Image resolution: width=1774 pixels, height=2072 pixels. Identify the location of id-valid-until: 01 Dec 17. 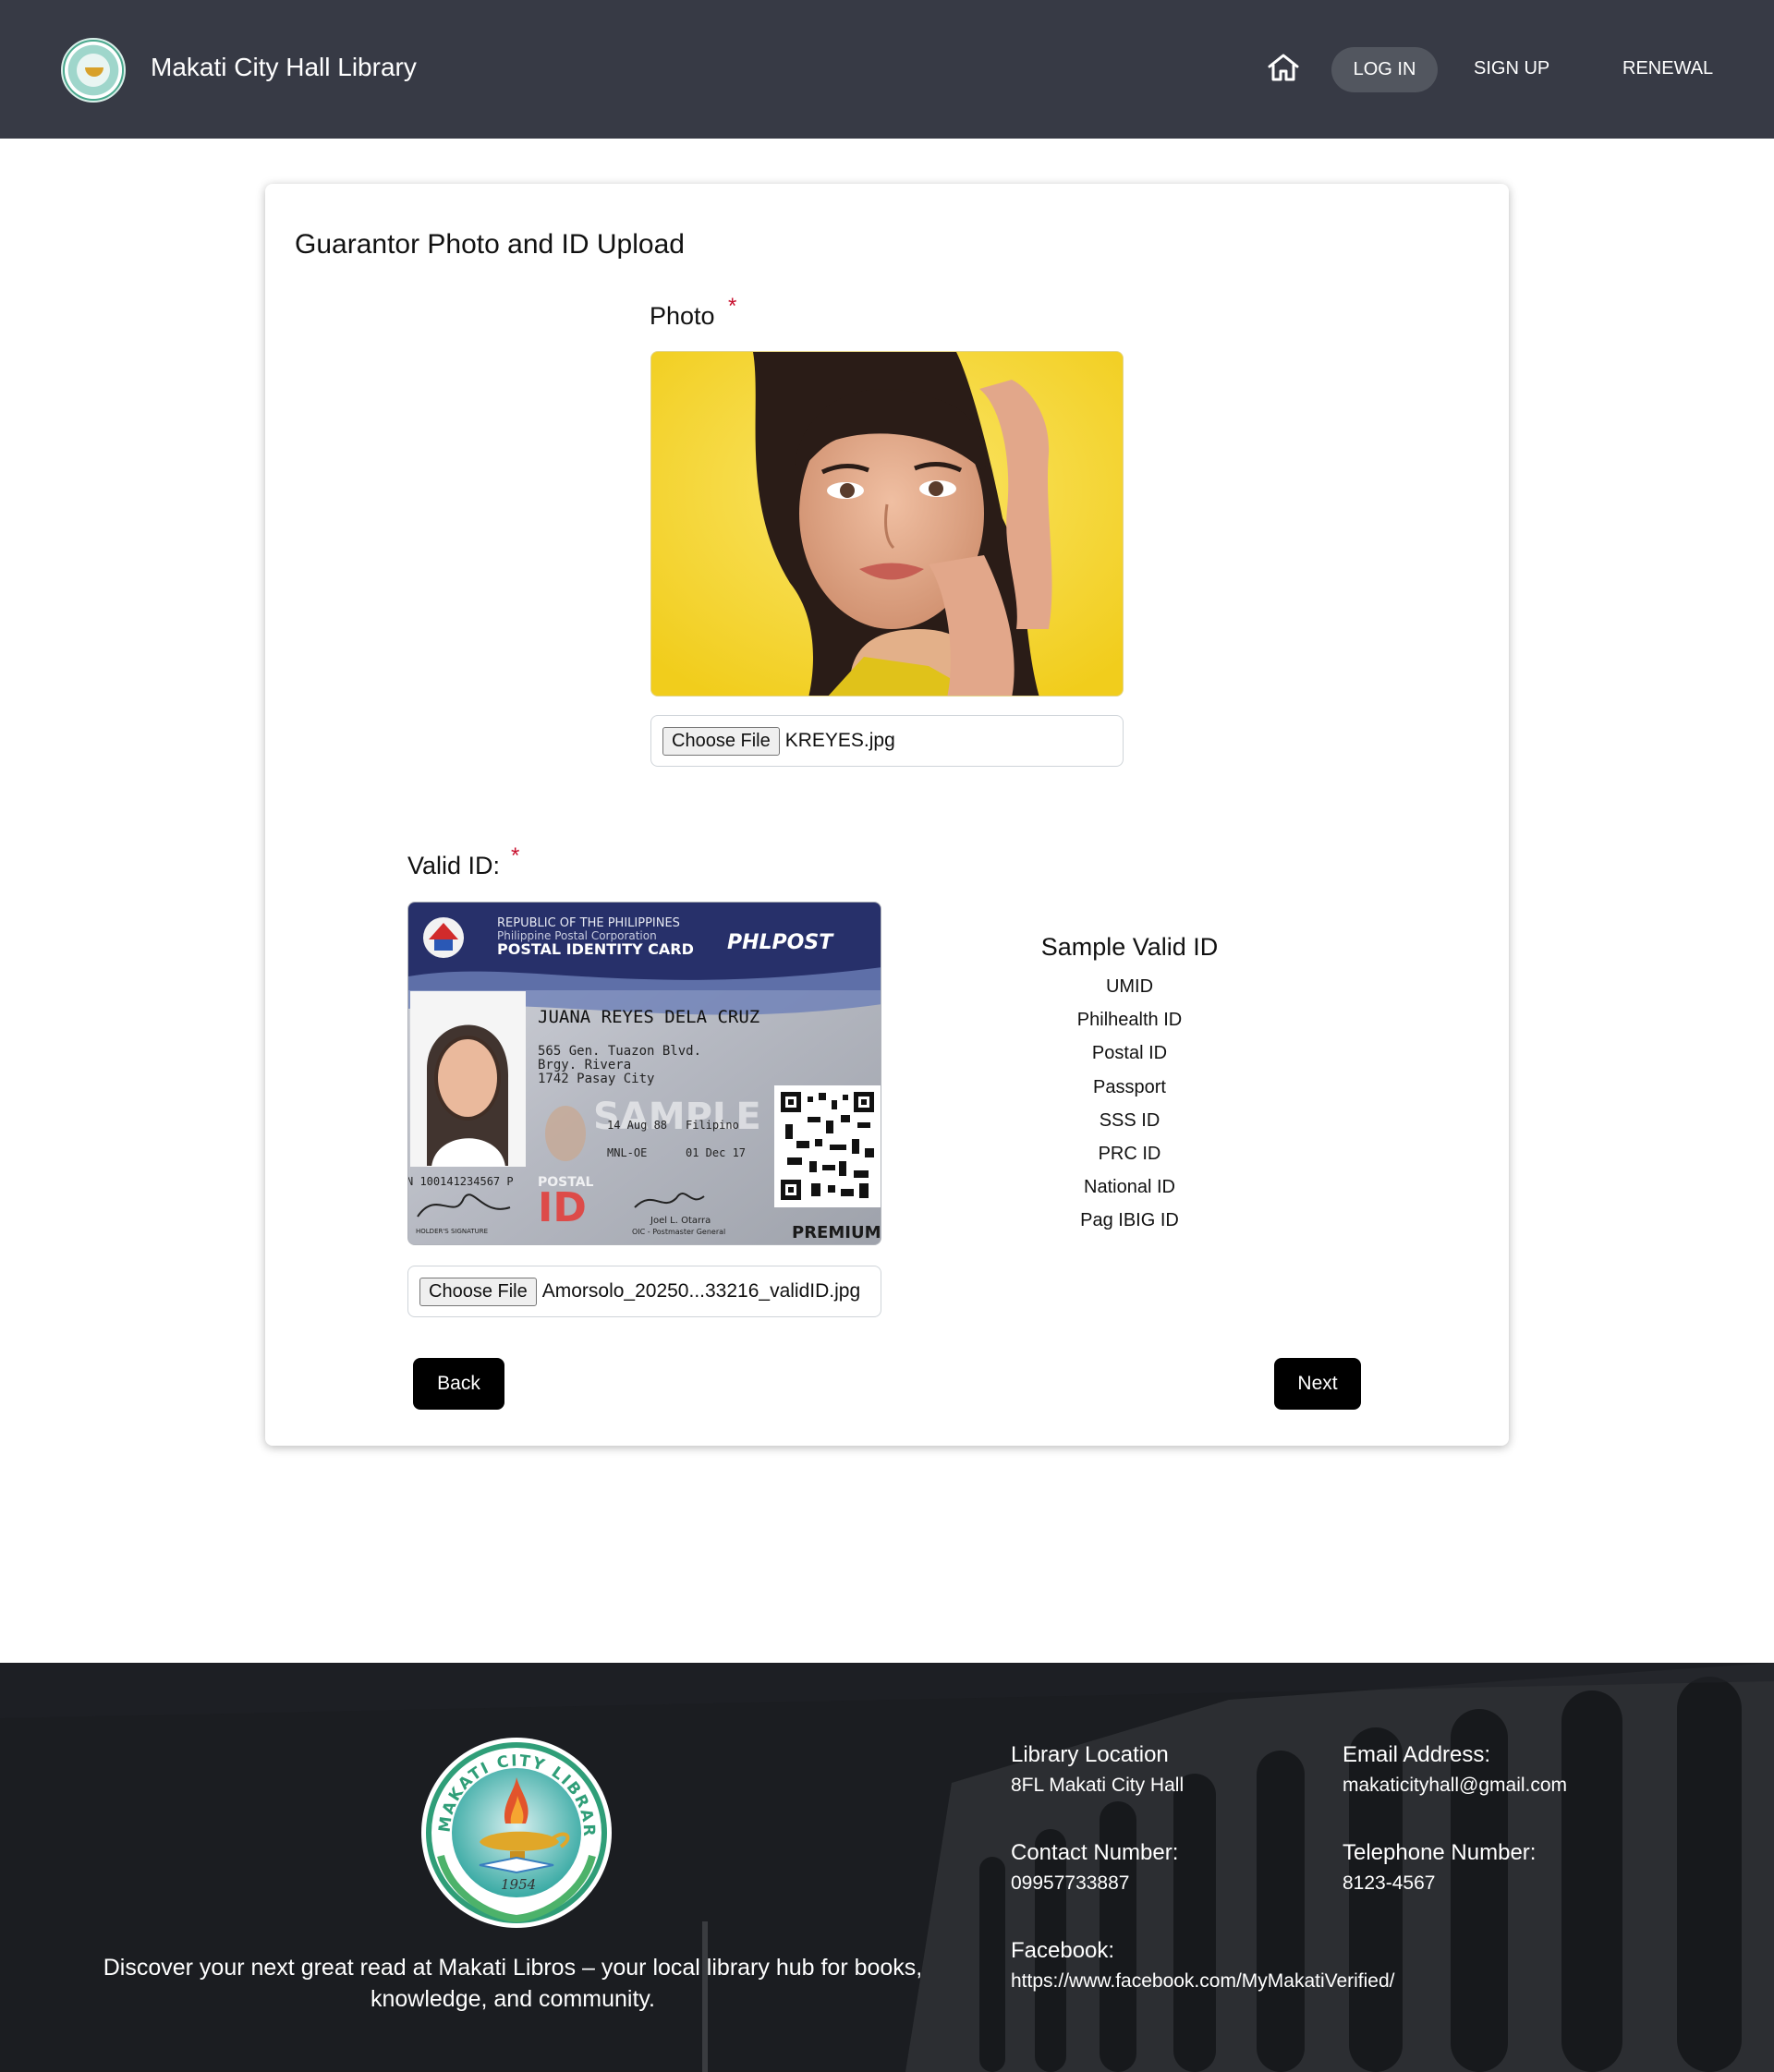
(716, 1152).